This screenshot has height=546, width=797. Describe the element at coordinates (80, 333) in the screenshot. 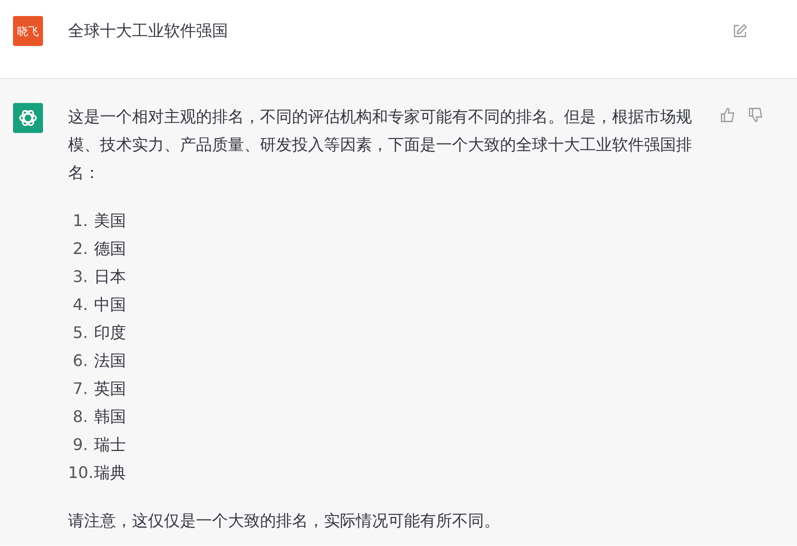

I see `list-number: 5.` at that location.